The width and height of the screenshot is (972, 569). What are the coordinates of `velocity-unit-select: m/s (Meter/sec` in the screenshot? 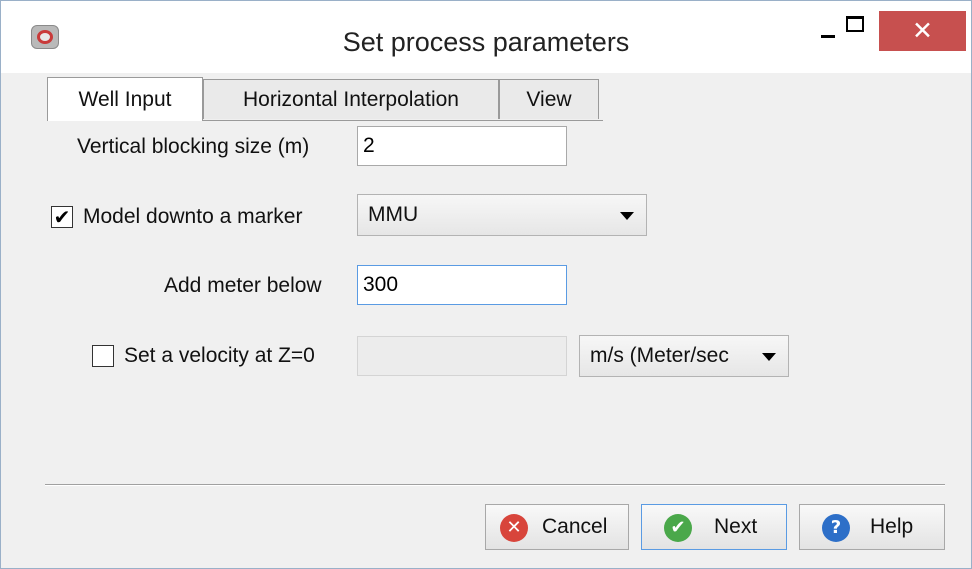 It's located at (684, 356).